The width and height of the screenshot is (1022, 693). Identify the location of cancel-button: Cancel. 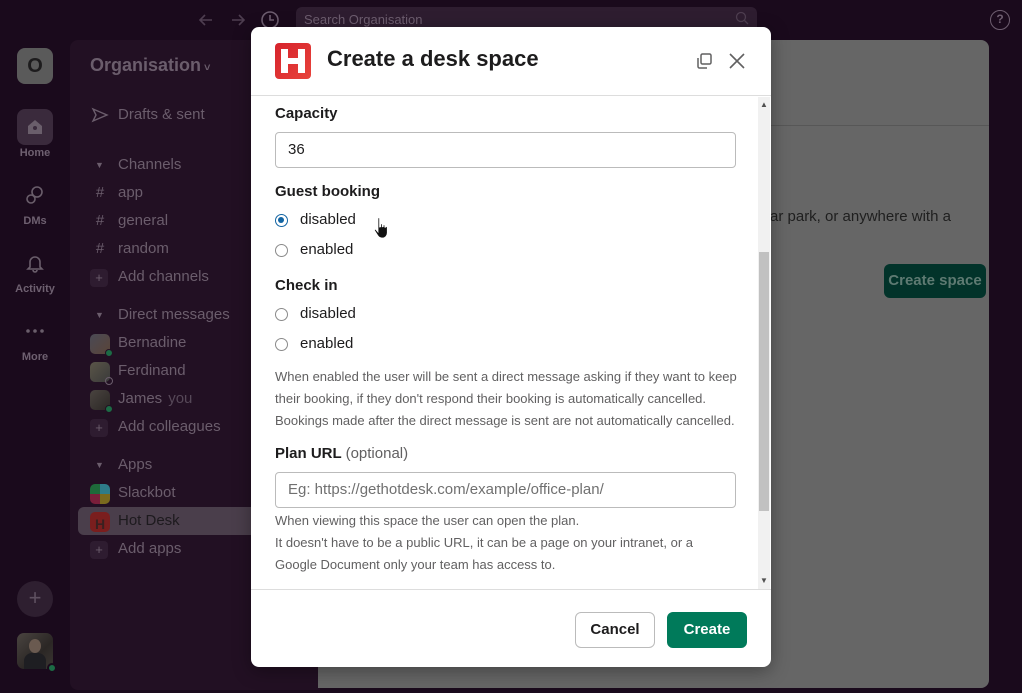
(615, 630).